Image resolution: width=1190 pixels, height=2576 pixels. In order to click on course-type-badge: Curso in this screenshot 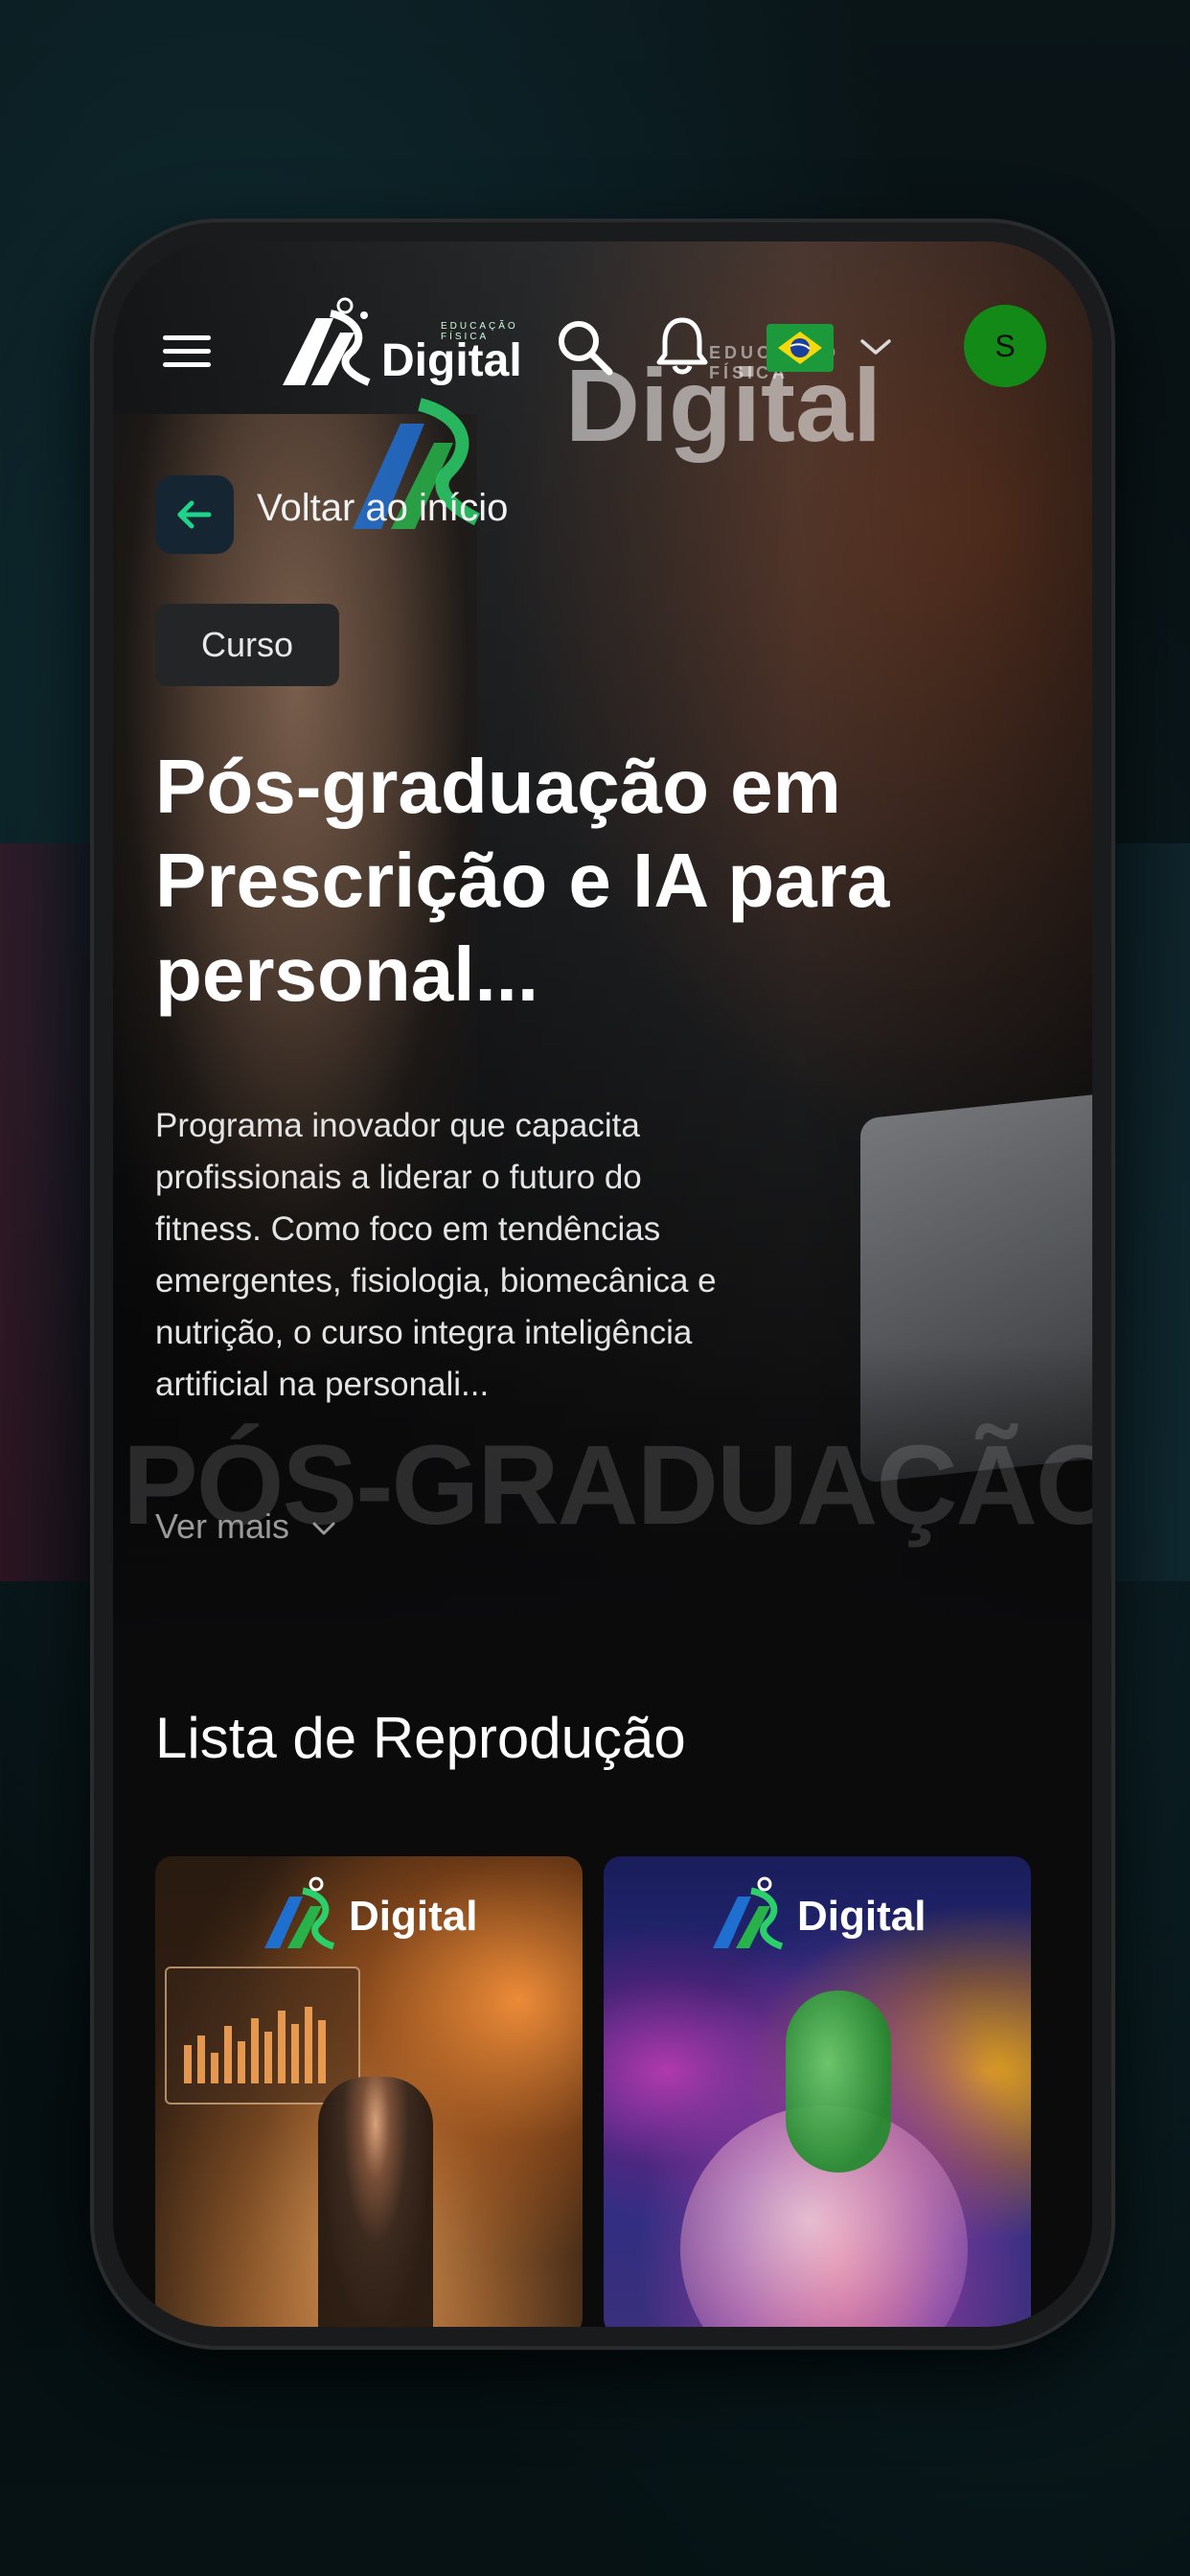, I will do `click(247, 645)`.